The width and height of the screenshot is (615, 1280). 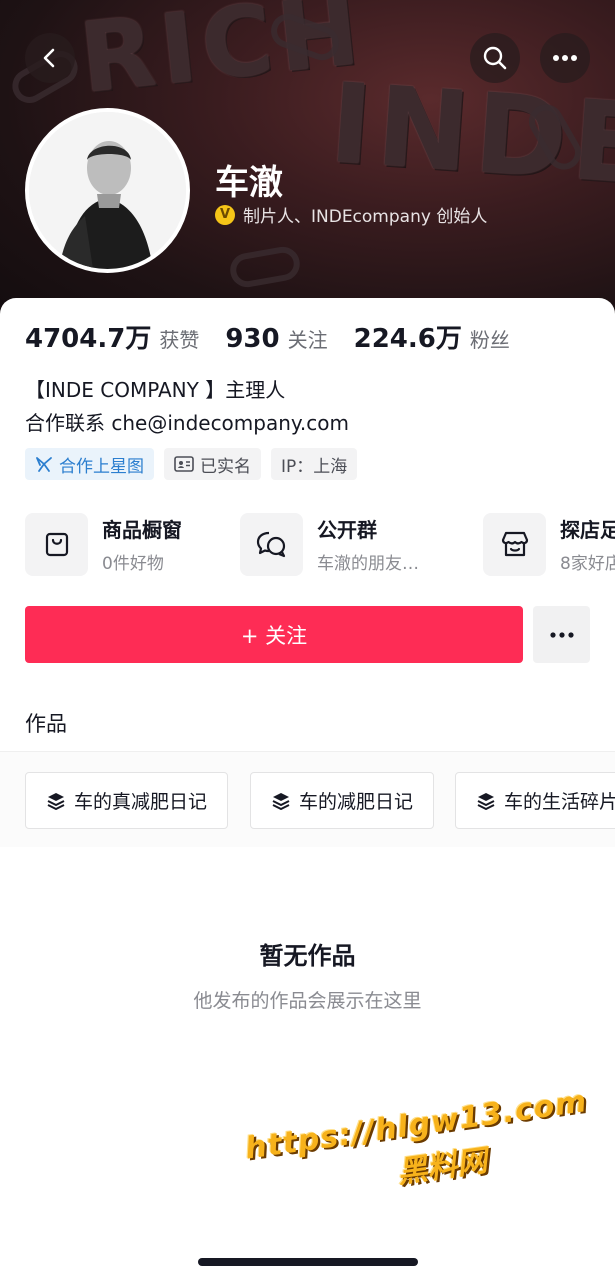 I want to click on shopping-bag-icon, so click(x=56, y=544).